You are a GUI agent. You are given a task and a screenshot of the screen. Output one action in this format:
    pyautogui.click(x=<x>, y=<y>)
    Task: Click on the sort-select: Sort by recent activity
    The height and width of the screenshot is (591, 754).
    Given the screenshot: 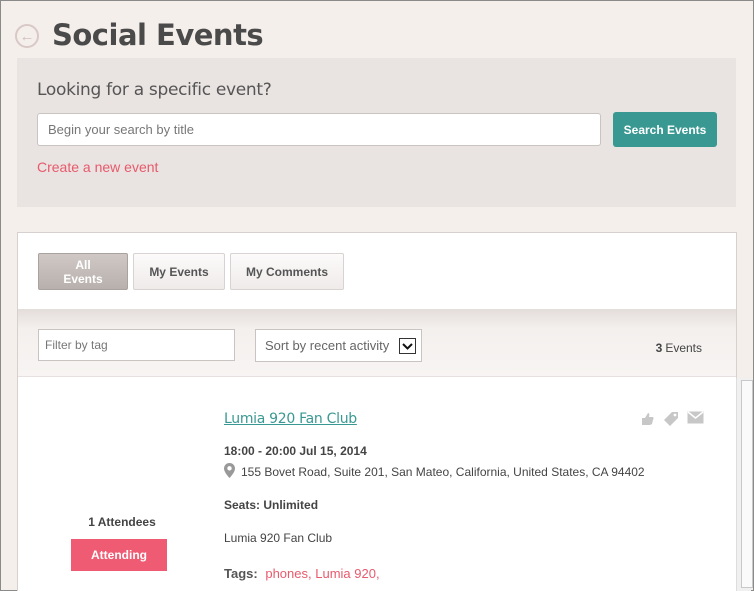 What is the action you would take?
    pyautogui.click(x=338, y=345)
    